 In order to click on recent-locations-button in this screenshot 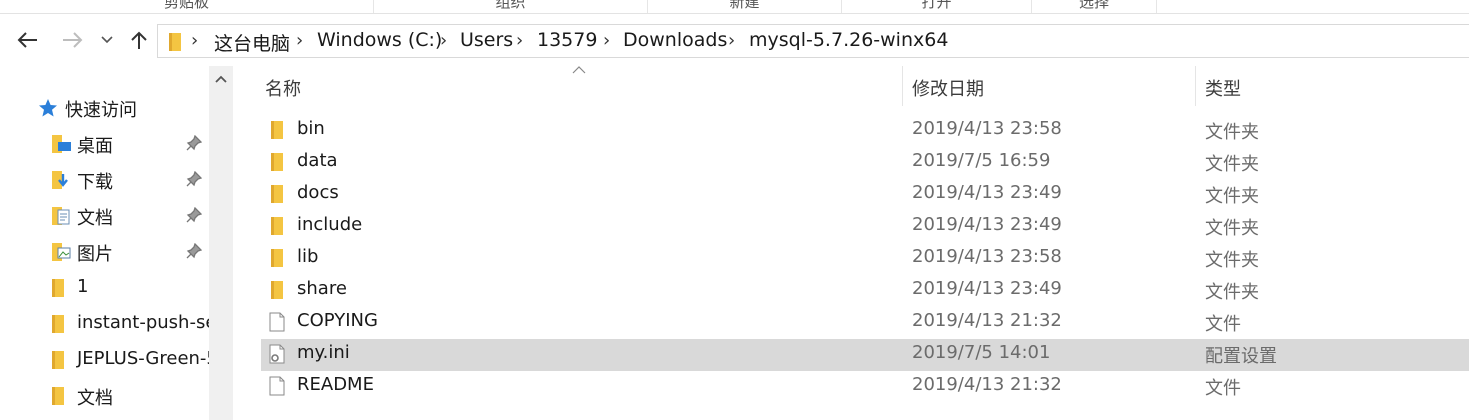, I will do `click(107, 40)`.